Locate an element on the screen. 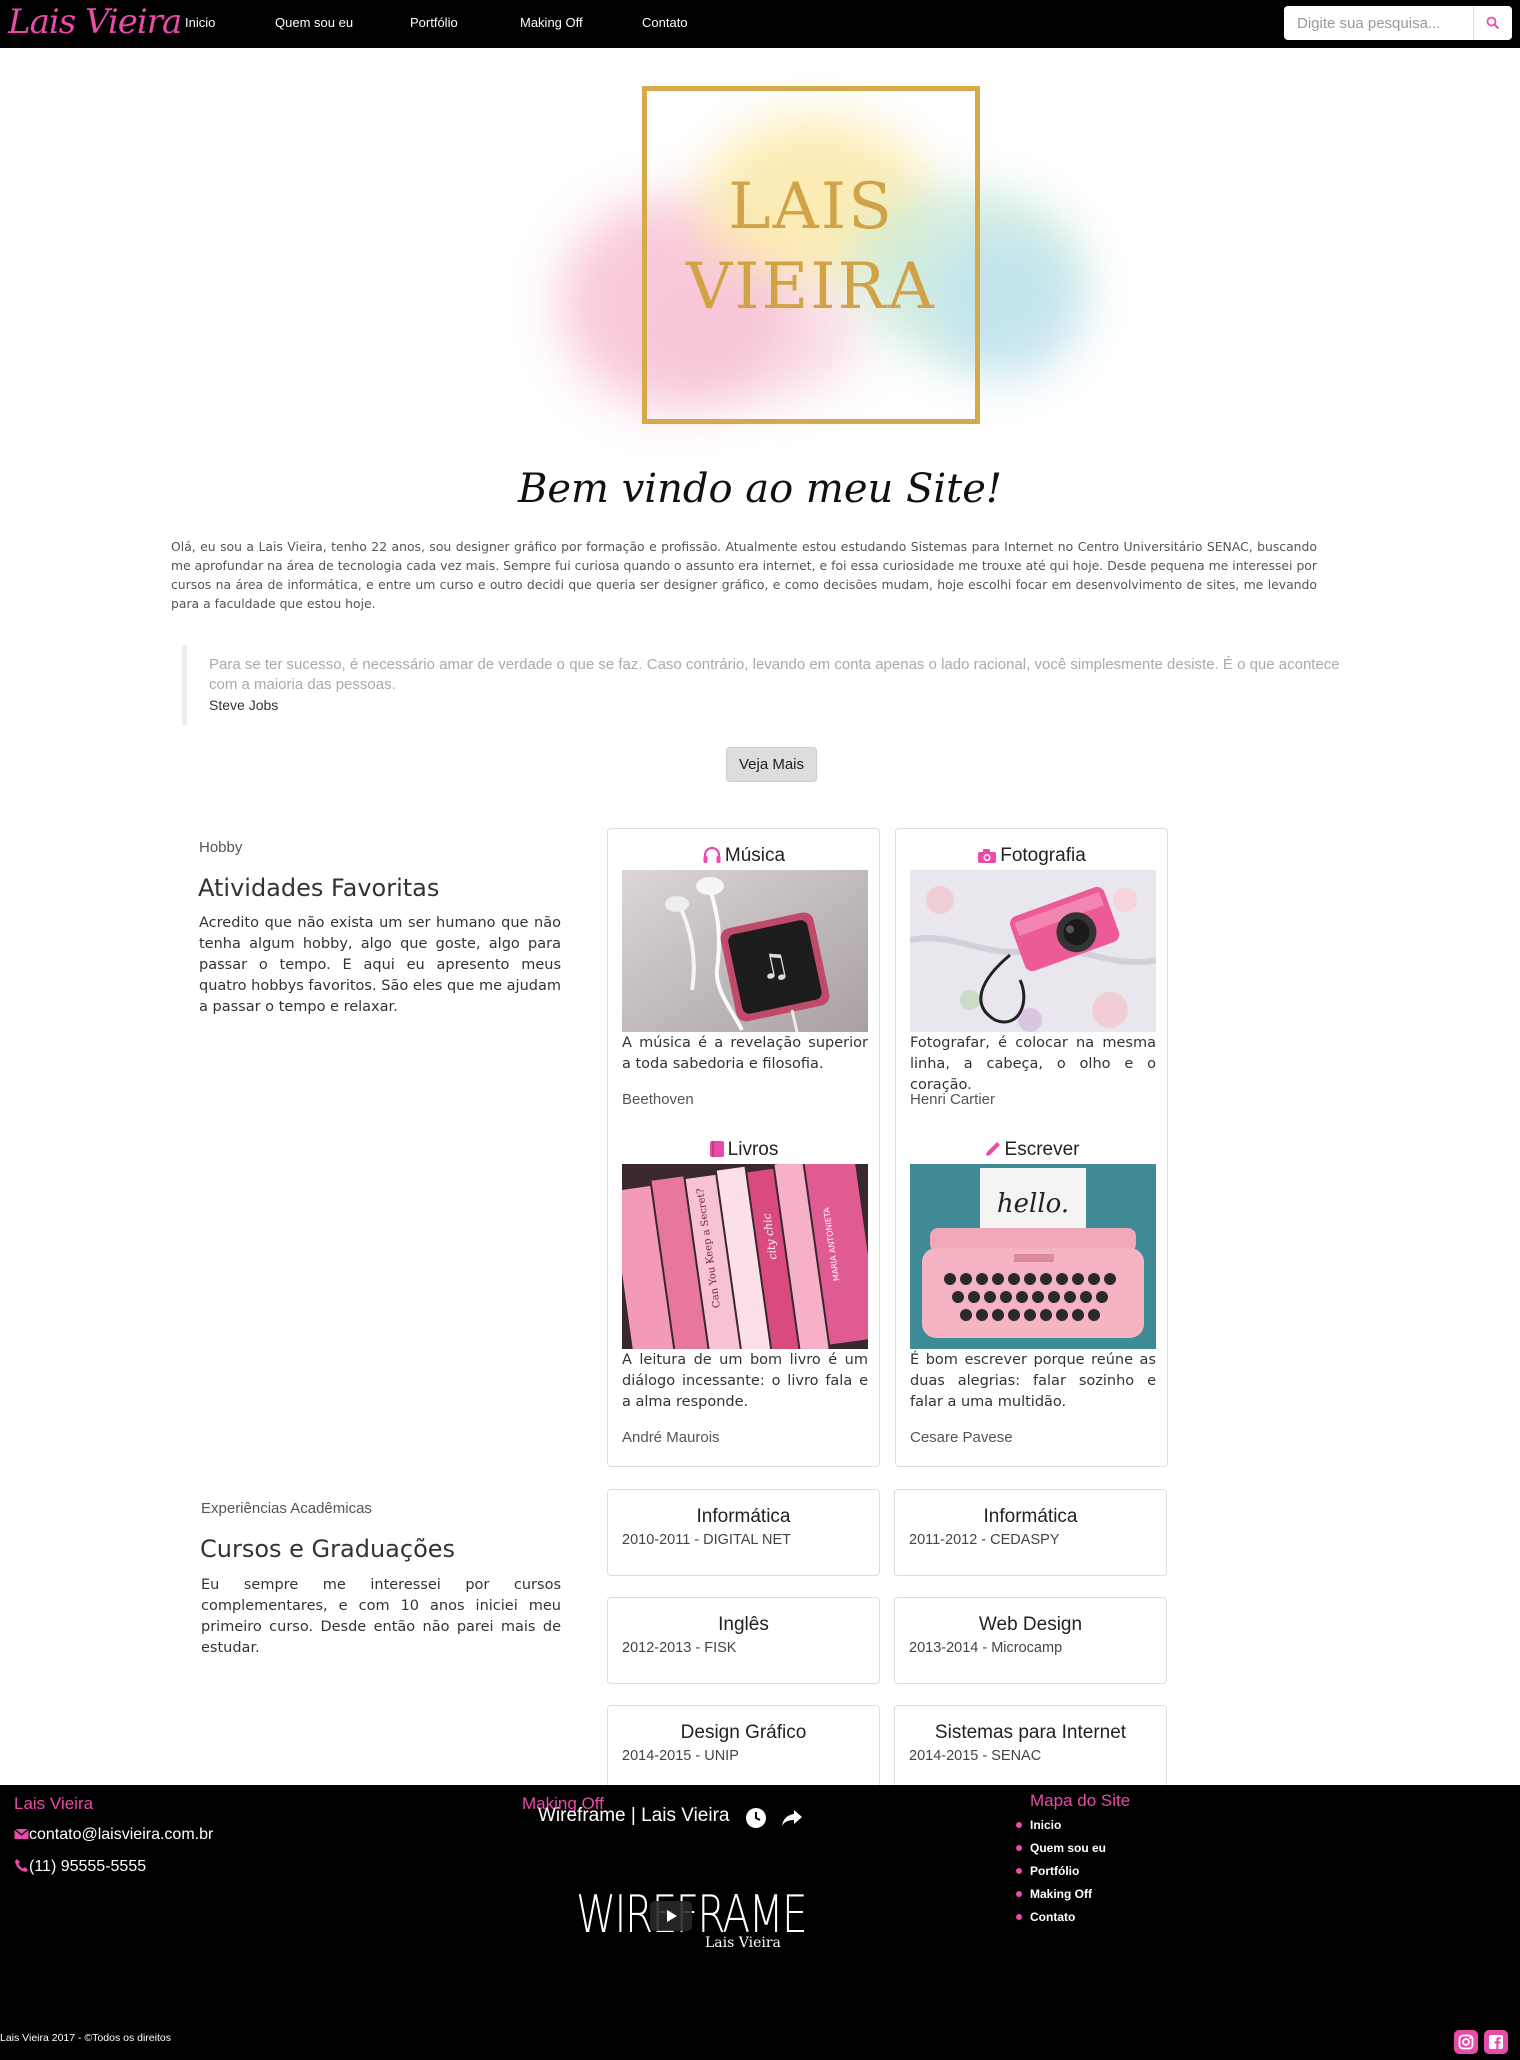 The width and height of the screenshot is (1520, 2060). academic-title: Cursos e Graduações is located at coordinates (328, 1549).